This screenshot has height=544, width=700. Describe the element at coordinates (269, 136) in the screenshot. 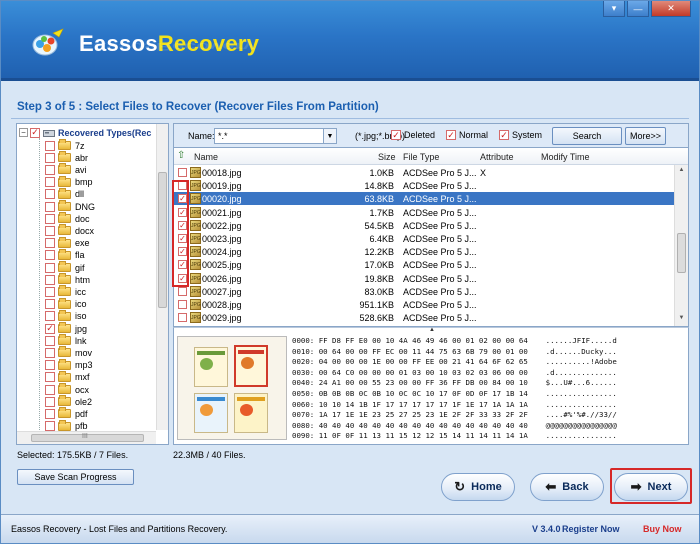

I see `name-filter-input` at that location.